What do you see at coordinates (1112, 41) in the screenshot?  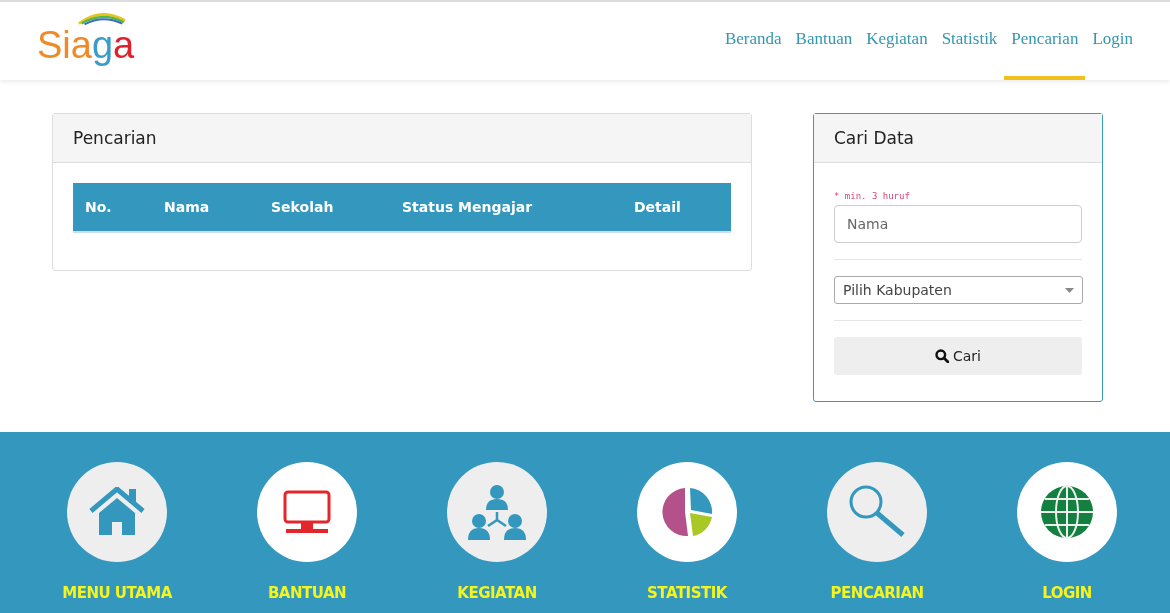 I see `nav-link: Login` at bounding box center [1112, 41].